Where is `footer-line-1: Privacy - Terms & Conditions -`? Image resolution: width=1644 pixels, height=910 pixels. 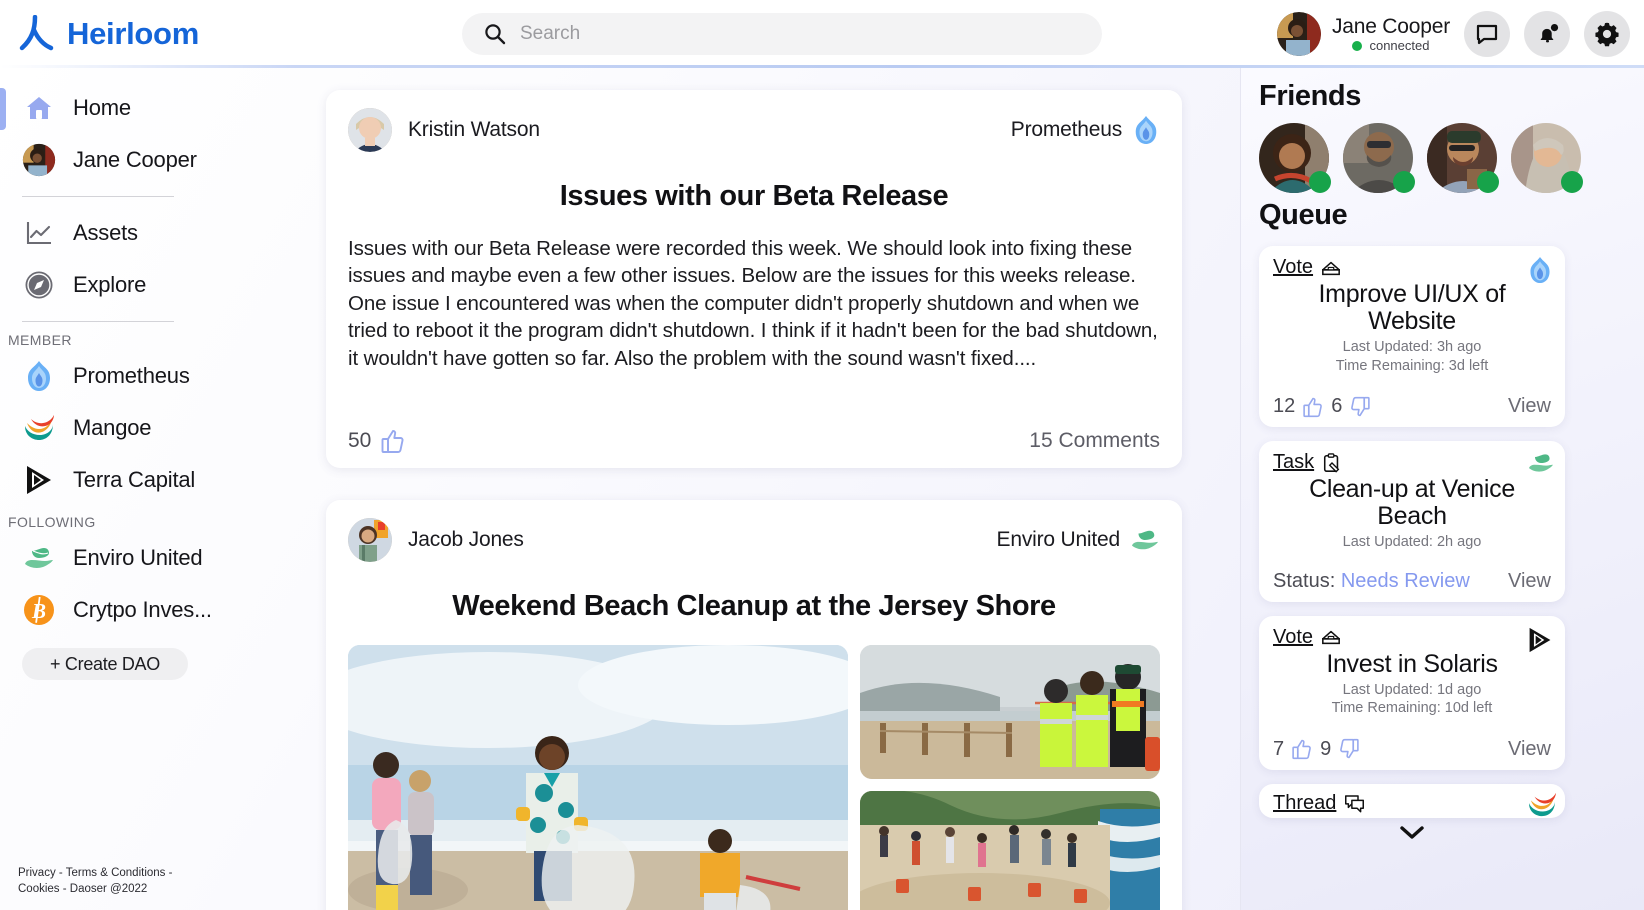
footer-line-1: Privacy - Terms & Conditions - is located at coordinates (95, 873).